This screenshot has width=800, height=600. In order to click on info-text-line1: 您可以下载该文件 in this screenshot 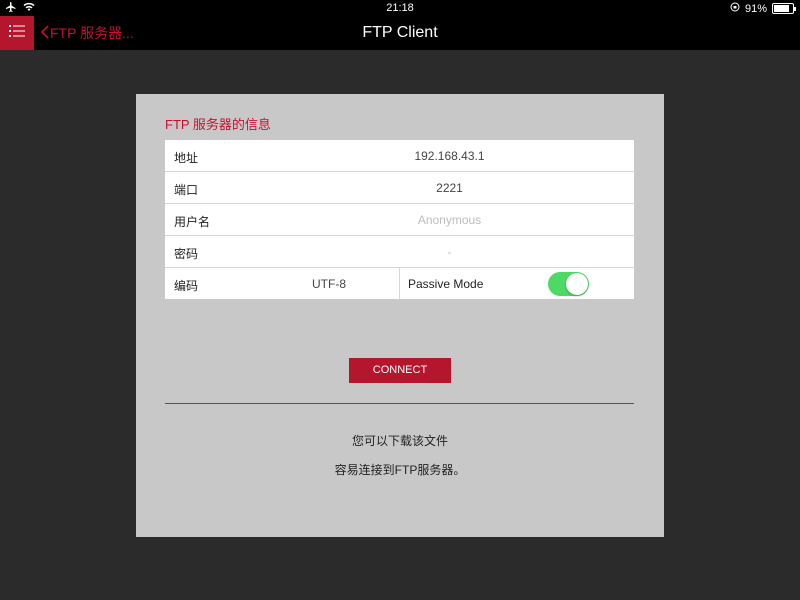, I will do `click(399, 441)`.